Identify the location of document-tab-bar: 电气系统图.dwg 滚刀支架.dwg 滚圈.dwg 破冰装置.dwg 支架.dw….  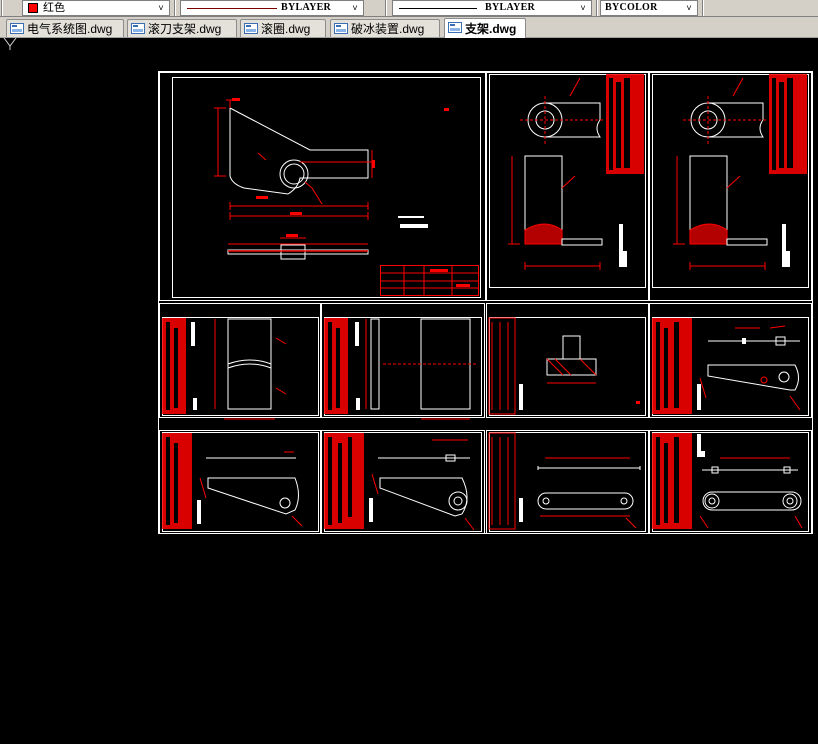
(409, 27).